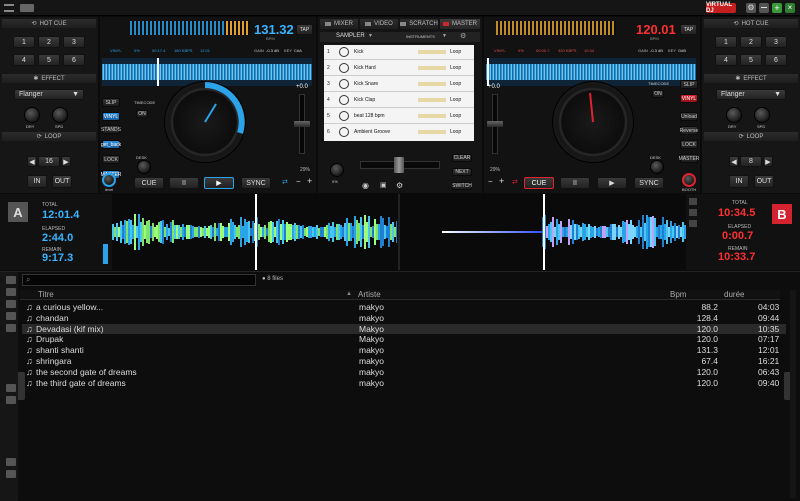 Image resolution: width=800 pixels, height=501 pixels. I want to click on link-icon: ⇄, so click(515, 182).